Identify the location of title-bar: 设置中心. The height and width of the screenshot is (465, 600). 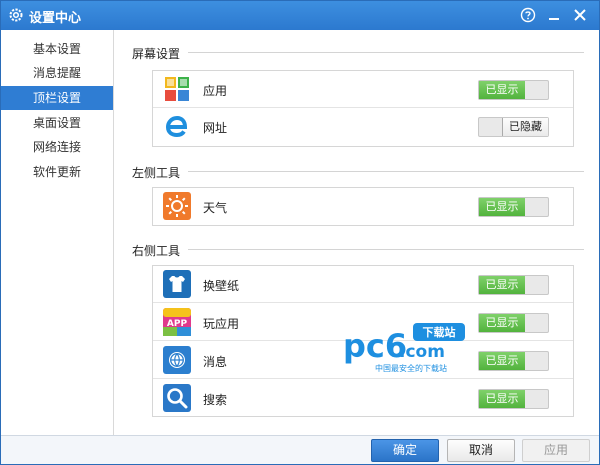
(300, 15).